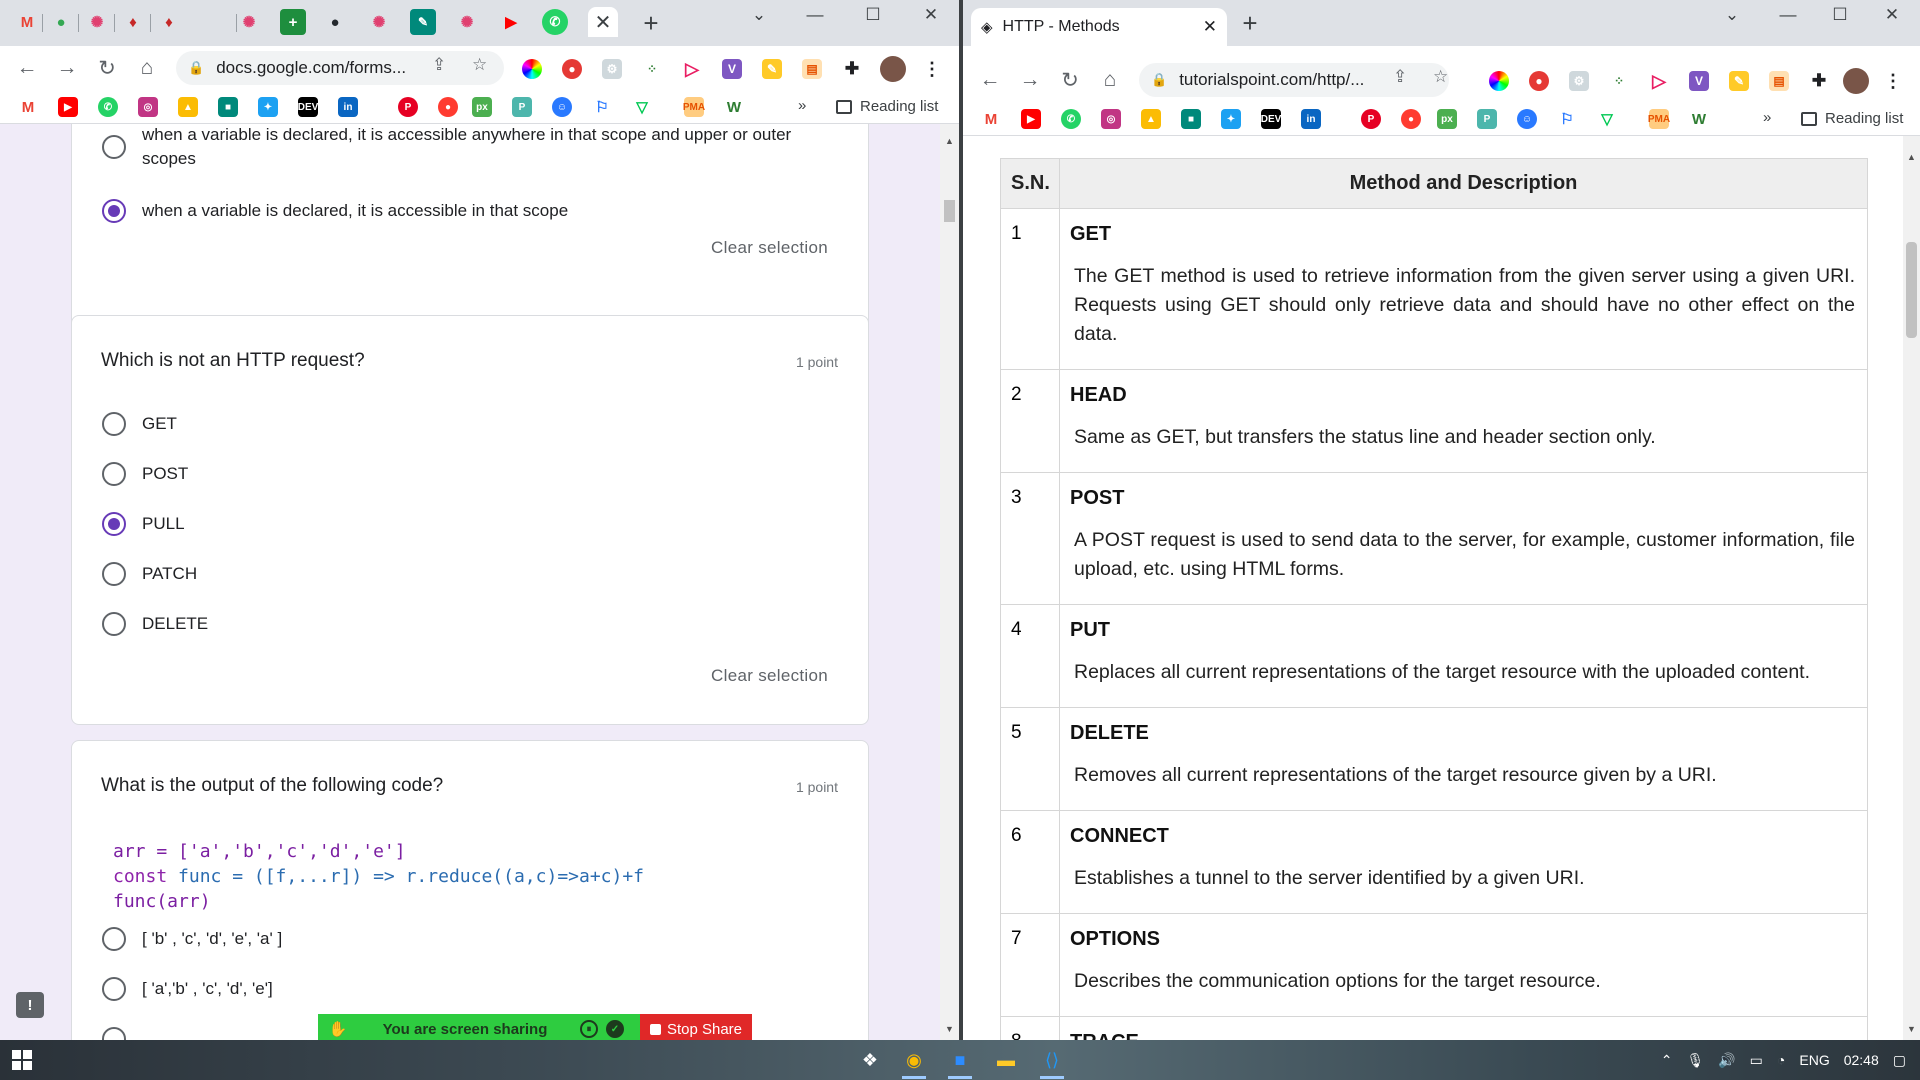 Image resolution: width=1920 pixels, height=1080 pixels. Describe the element at coordinates (188, 107) in the screenshot. I see `drive-icon: ▲` at that location.